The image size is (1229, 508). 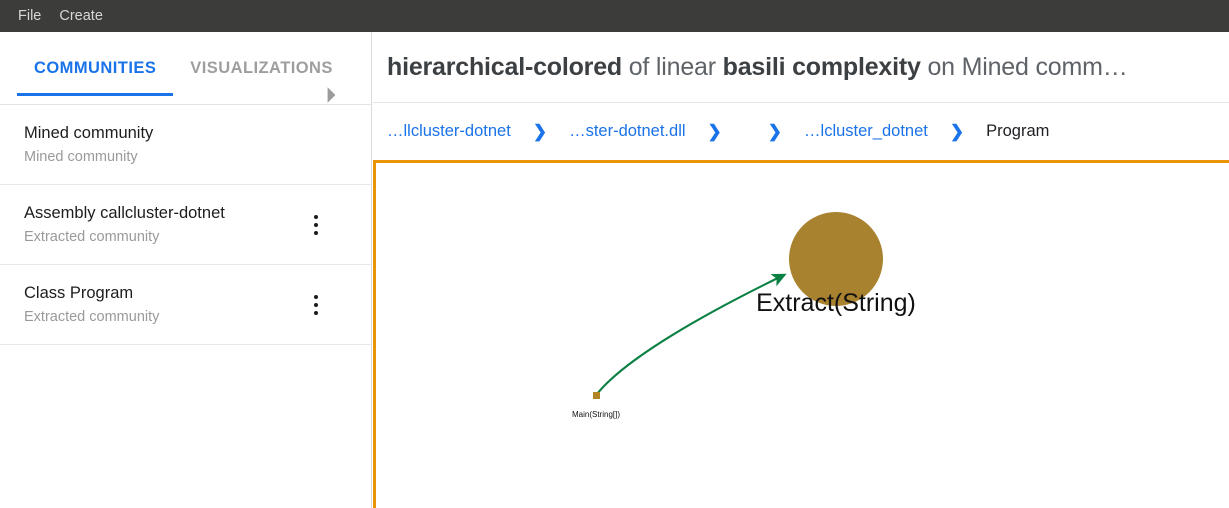 What do you see at coordinates (185, 305) in the screenshot?
I see `list-item: Class Program Extracted community` at bounding box center [185, 305].